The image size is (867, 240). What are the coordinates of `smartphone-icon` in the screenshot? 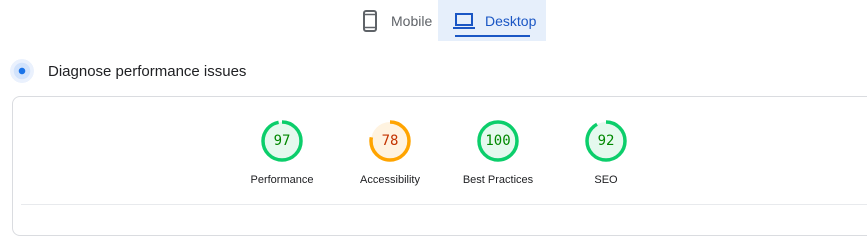 It's located at (370, 21).